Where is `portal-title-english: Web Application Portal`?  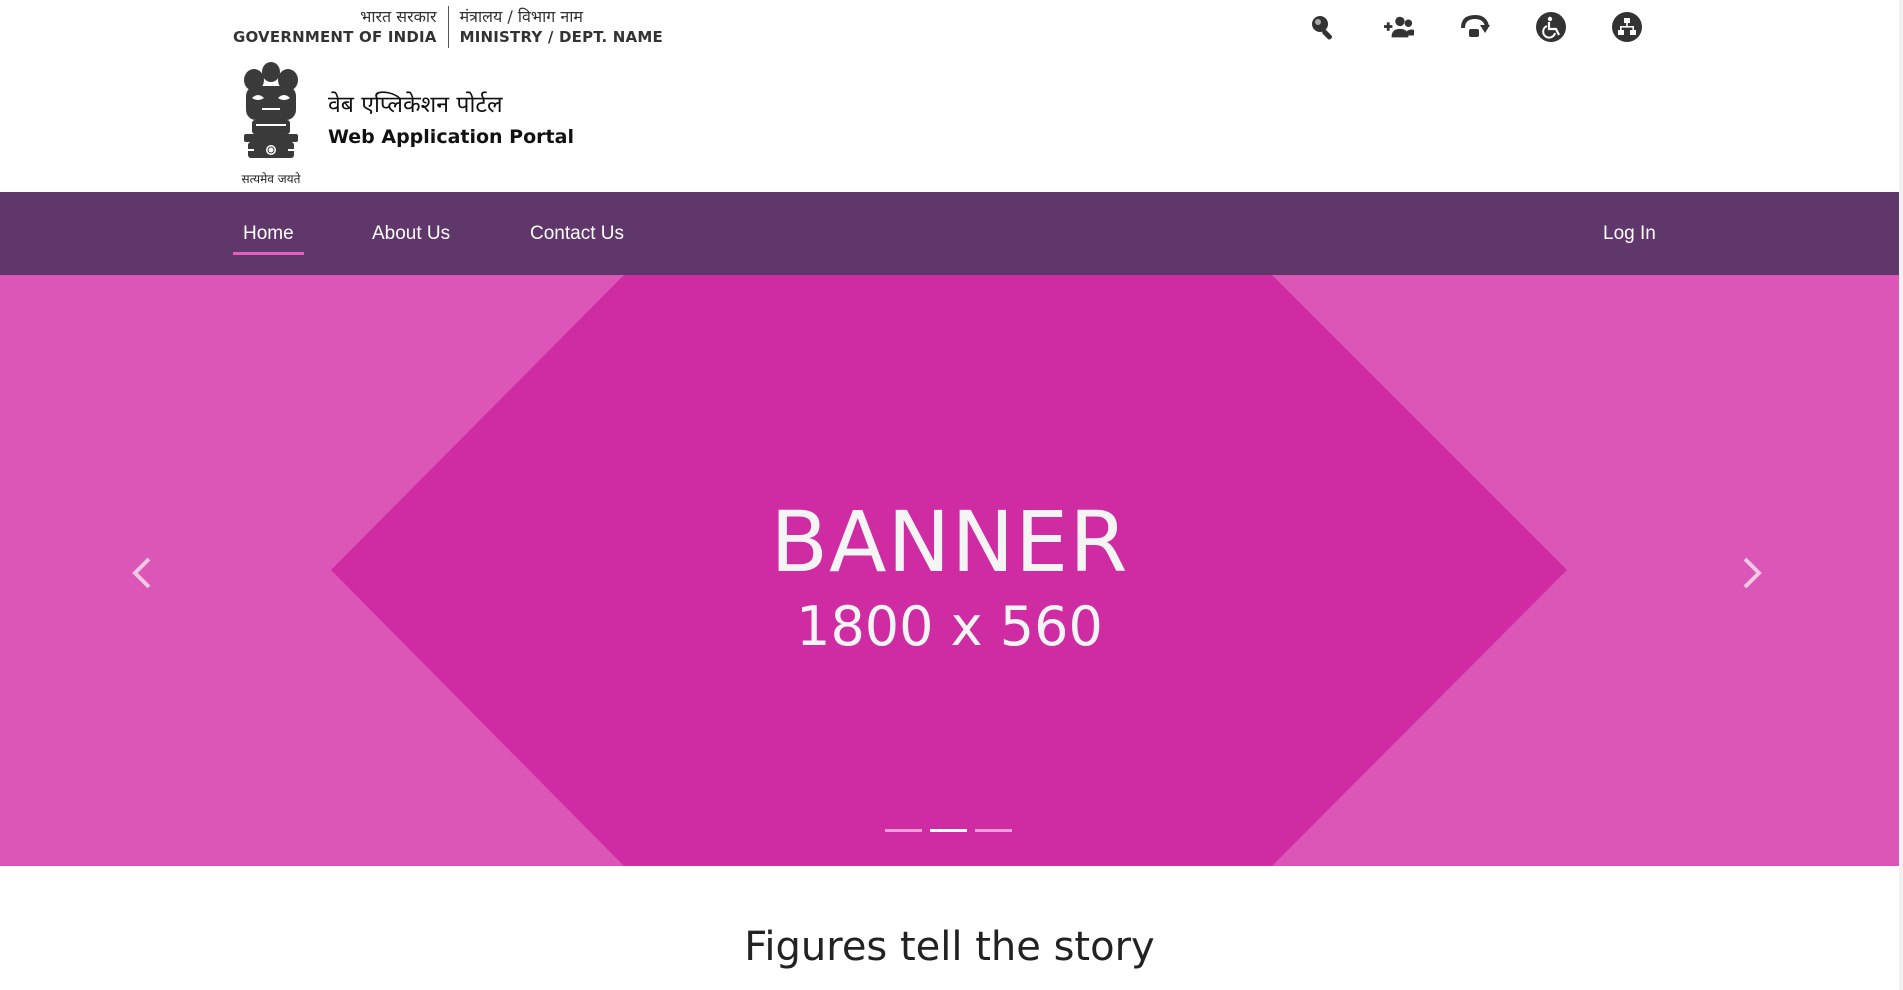 portal-title-english: Web Application Portal is located at coordinates (451, 137).